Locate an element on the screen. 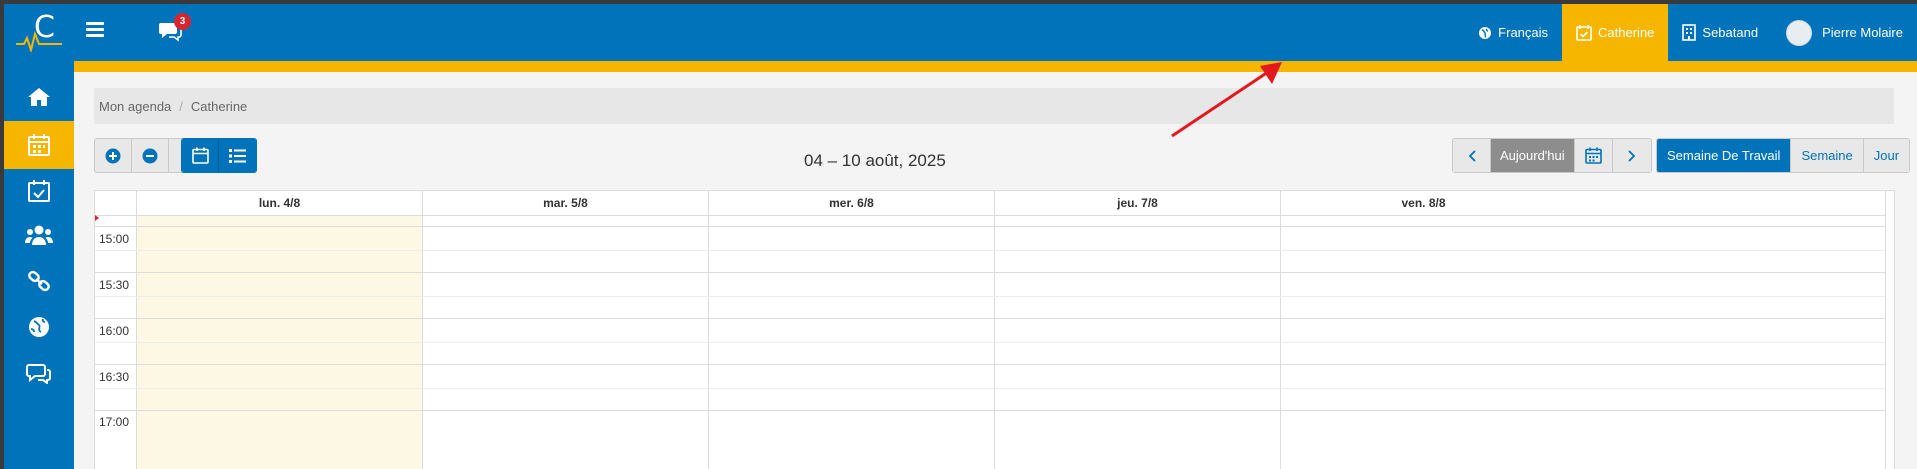 The height and width of the screenshot is (469, 1917). organization-tab: Sebatand is located at coordinates (1720, 32).